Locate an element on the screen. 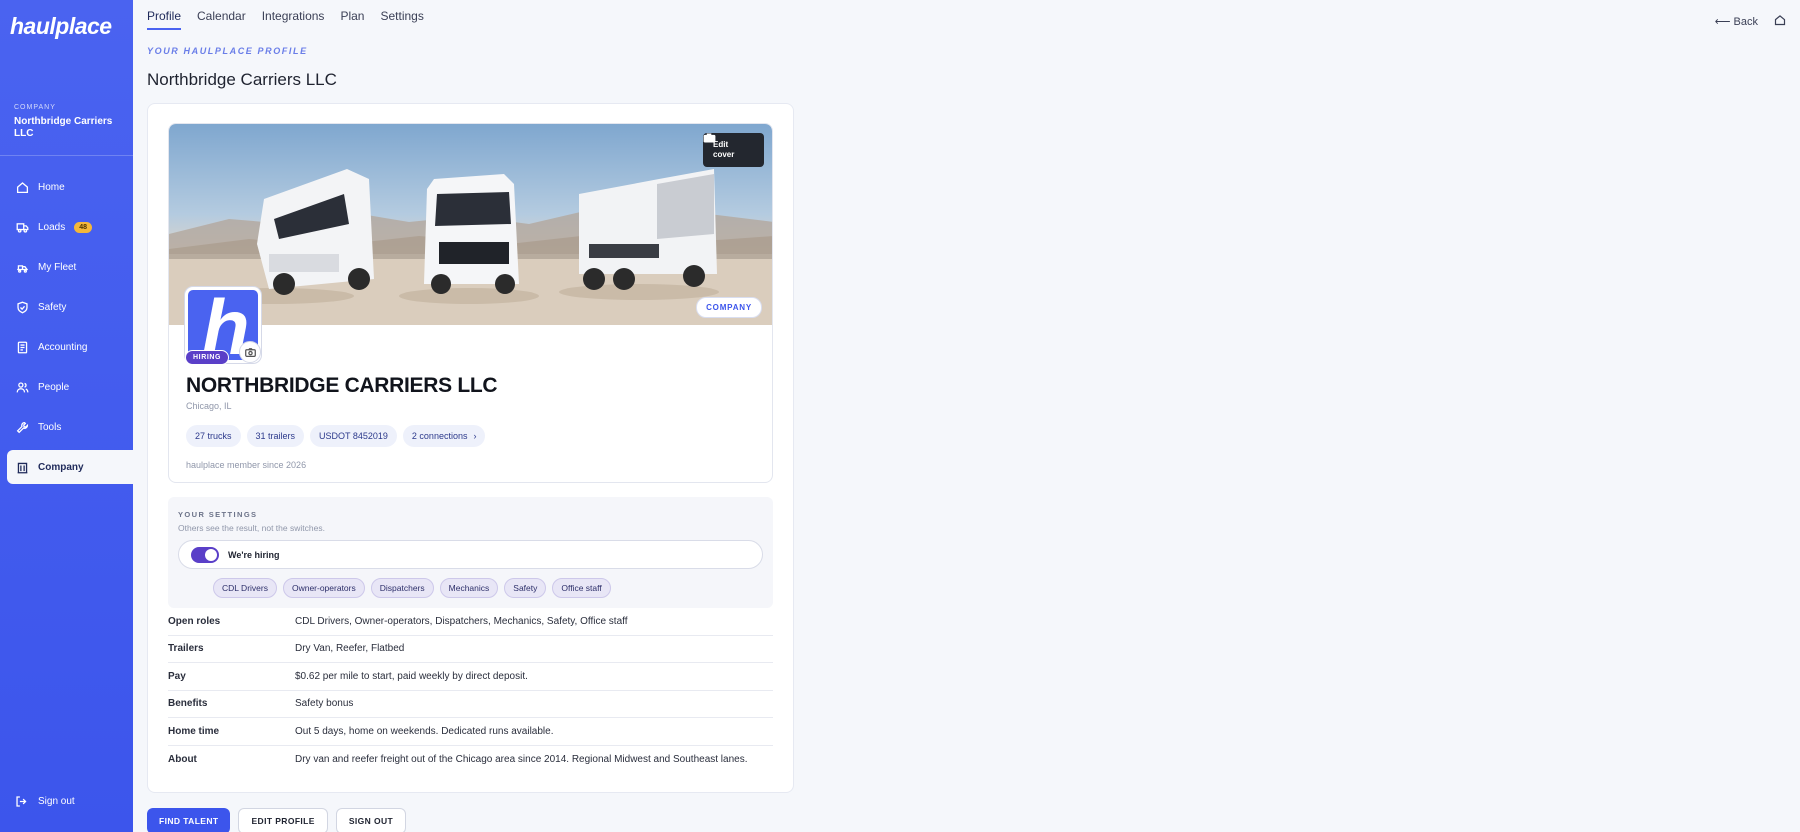  sidebar-item-accounting: Accounting is located at coordinates (70, 347).